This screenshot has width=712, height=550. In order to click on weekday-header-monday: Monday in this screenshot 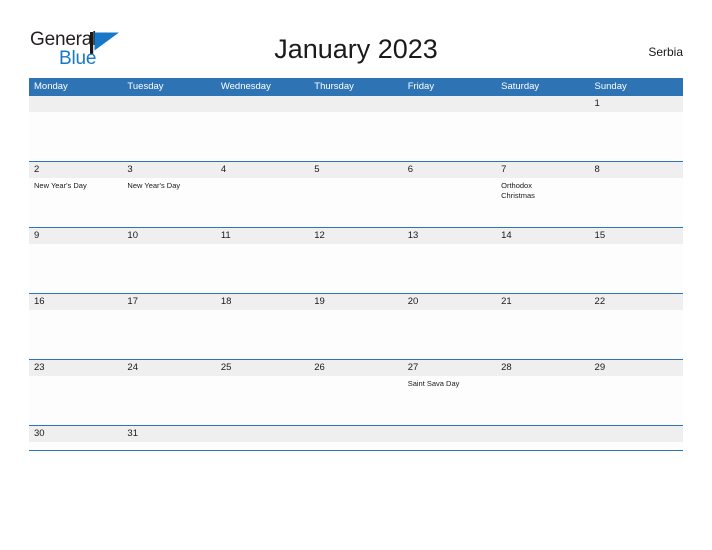, I will do `click(51, 86)`.